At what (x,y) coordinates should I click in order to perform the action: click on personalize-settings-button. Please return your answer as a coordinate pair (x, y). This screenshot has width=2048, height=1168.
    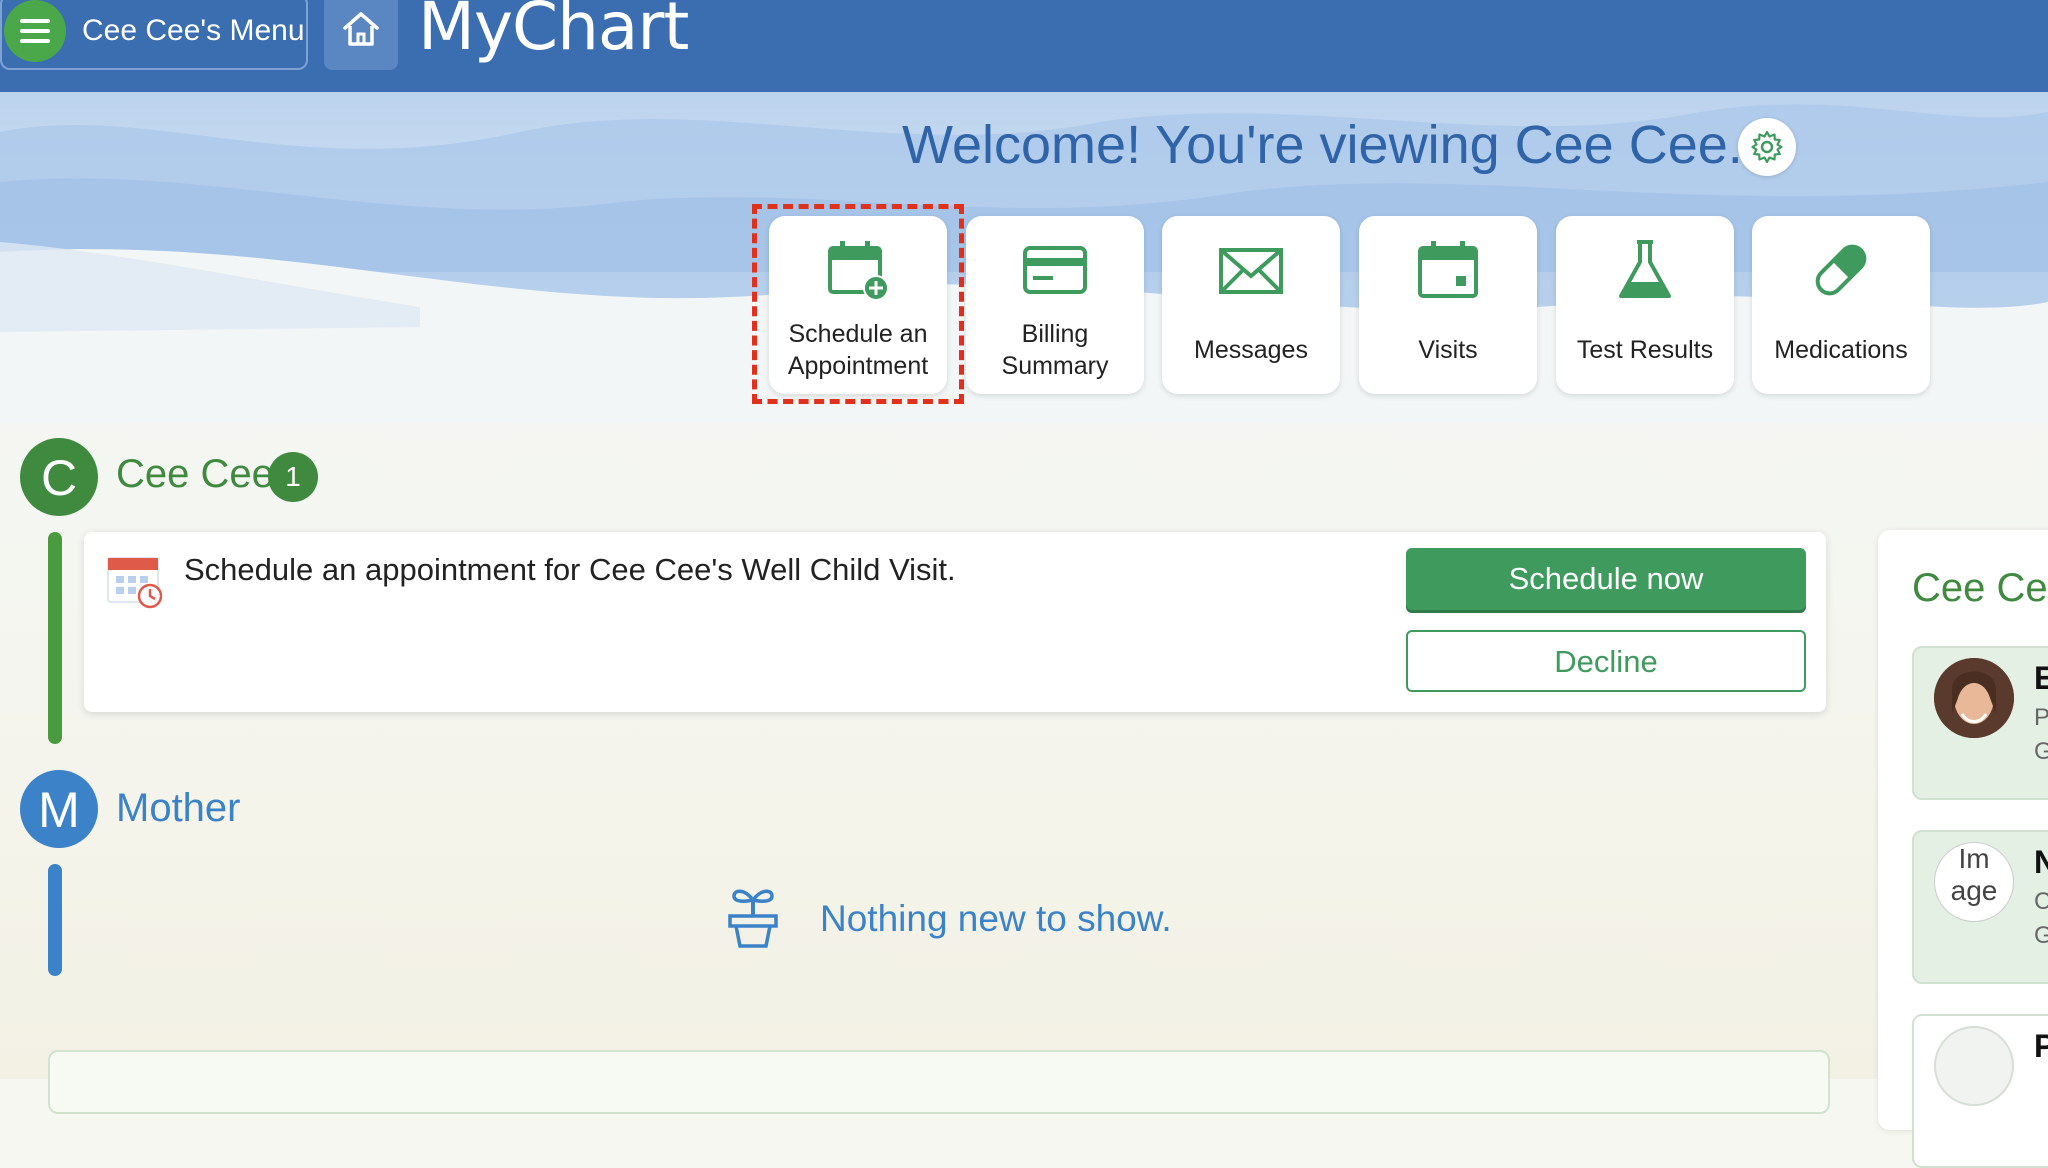
    Looking at the image, I should click on (1767, 147).